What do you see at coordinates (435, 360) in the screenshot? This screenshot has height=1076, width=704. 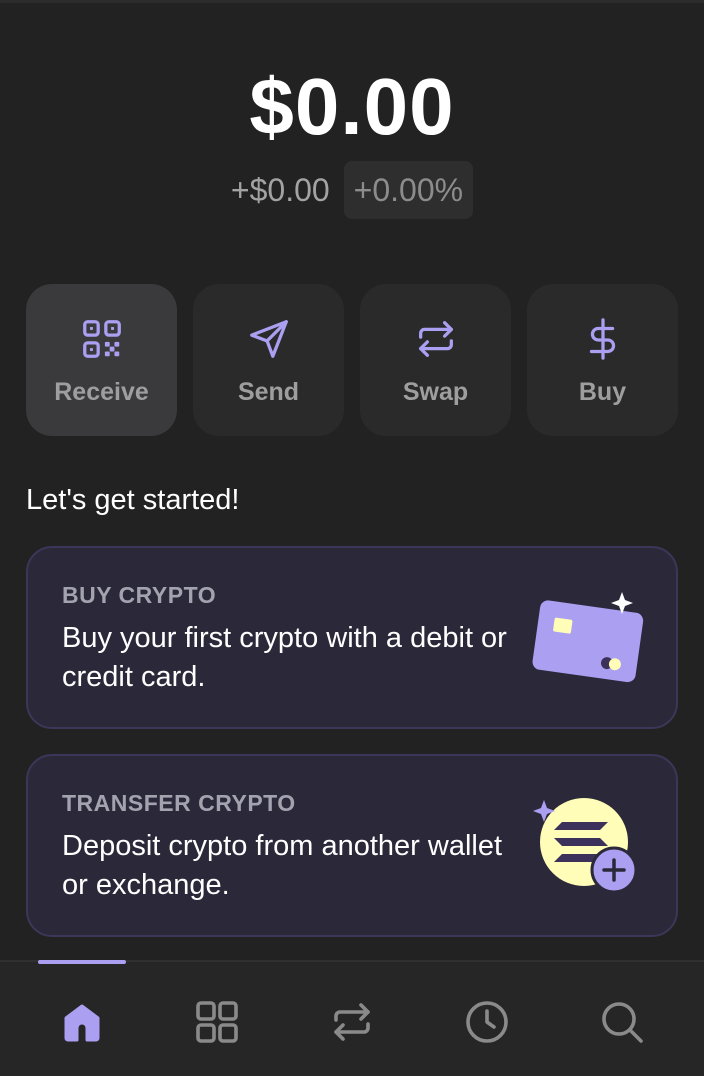 I see `swap-button: Swap` at bounding box center [435, 360].